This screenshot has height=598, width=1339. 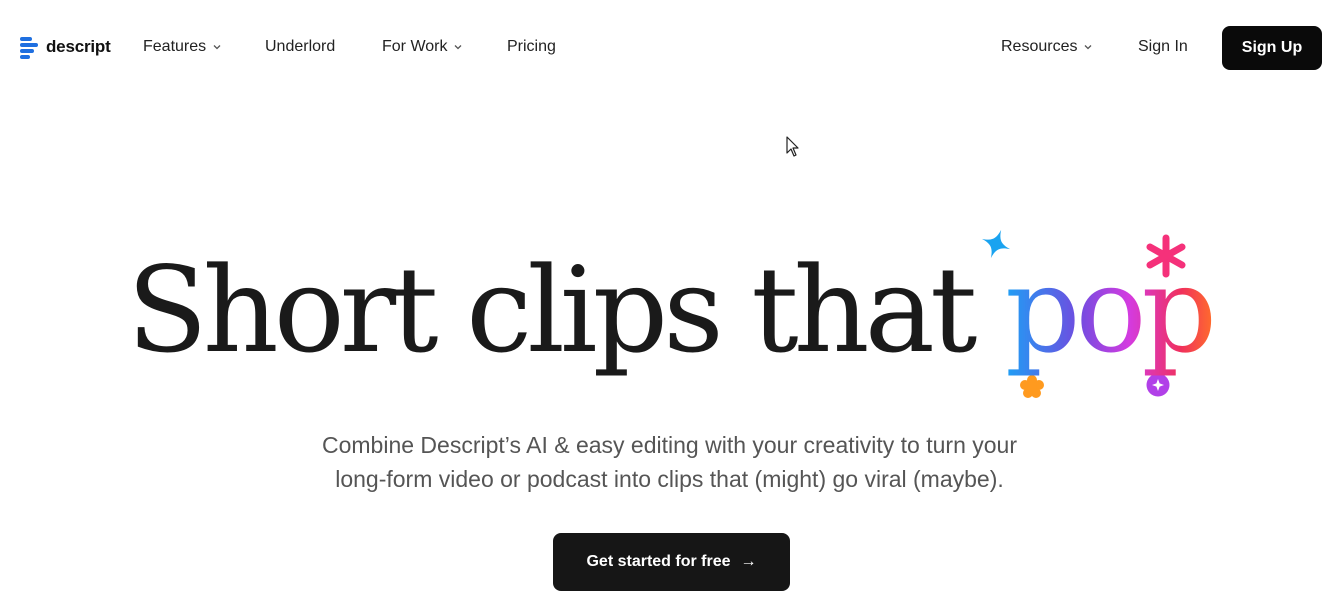 I want to click on nav-resources-label: Resources, so click(x=1039, y=46).